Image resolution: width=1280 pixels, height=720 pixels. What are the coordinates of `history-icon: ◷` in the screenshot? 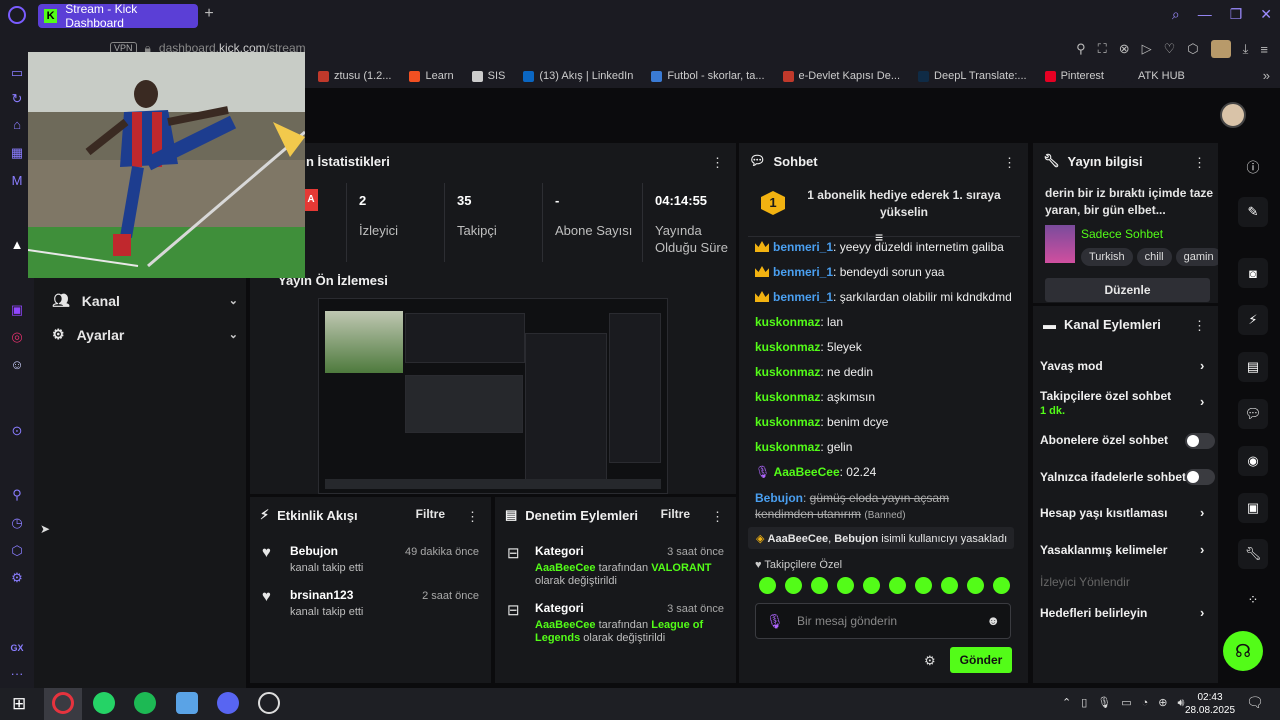 It's located at (17, 523).